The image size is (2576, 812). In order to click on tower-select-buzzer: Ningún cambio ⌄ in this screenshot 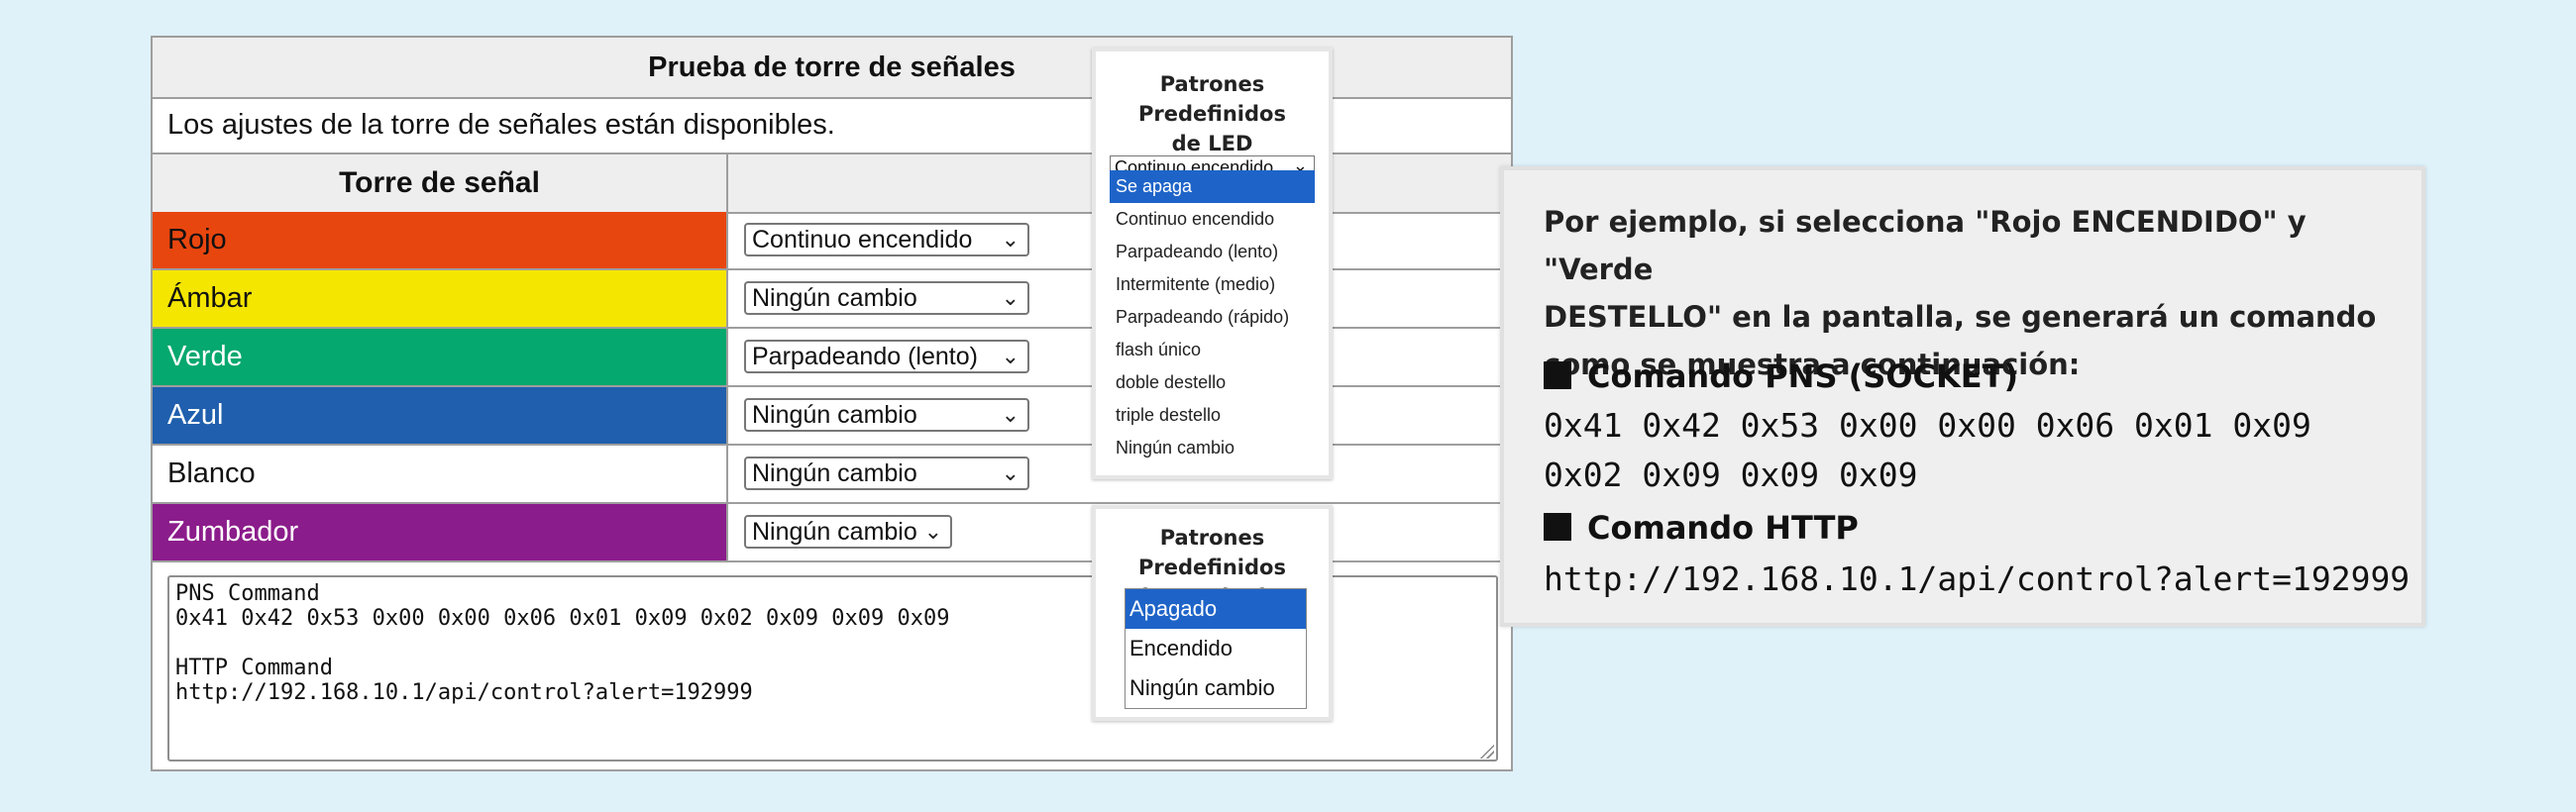, I will do `click(848, 532)`.